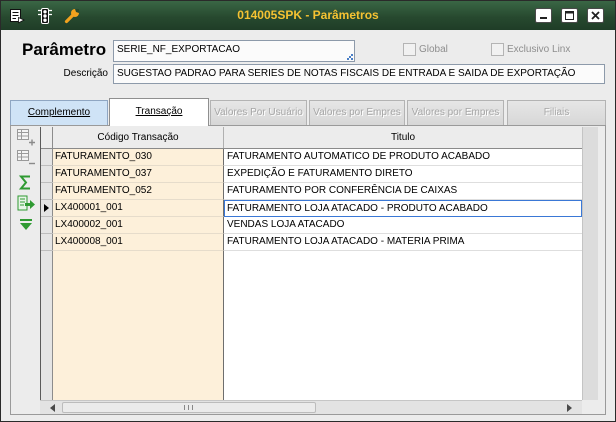 This screenshot has height=422, width=616. Describe the element at coordinates (178, 49) in the screenshot. I see `parametro-value: SERIE_NF_EXPORTACAO` at that location.